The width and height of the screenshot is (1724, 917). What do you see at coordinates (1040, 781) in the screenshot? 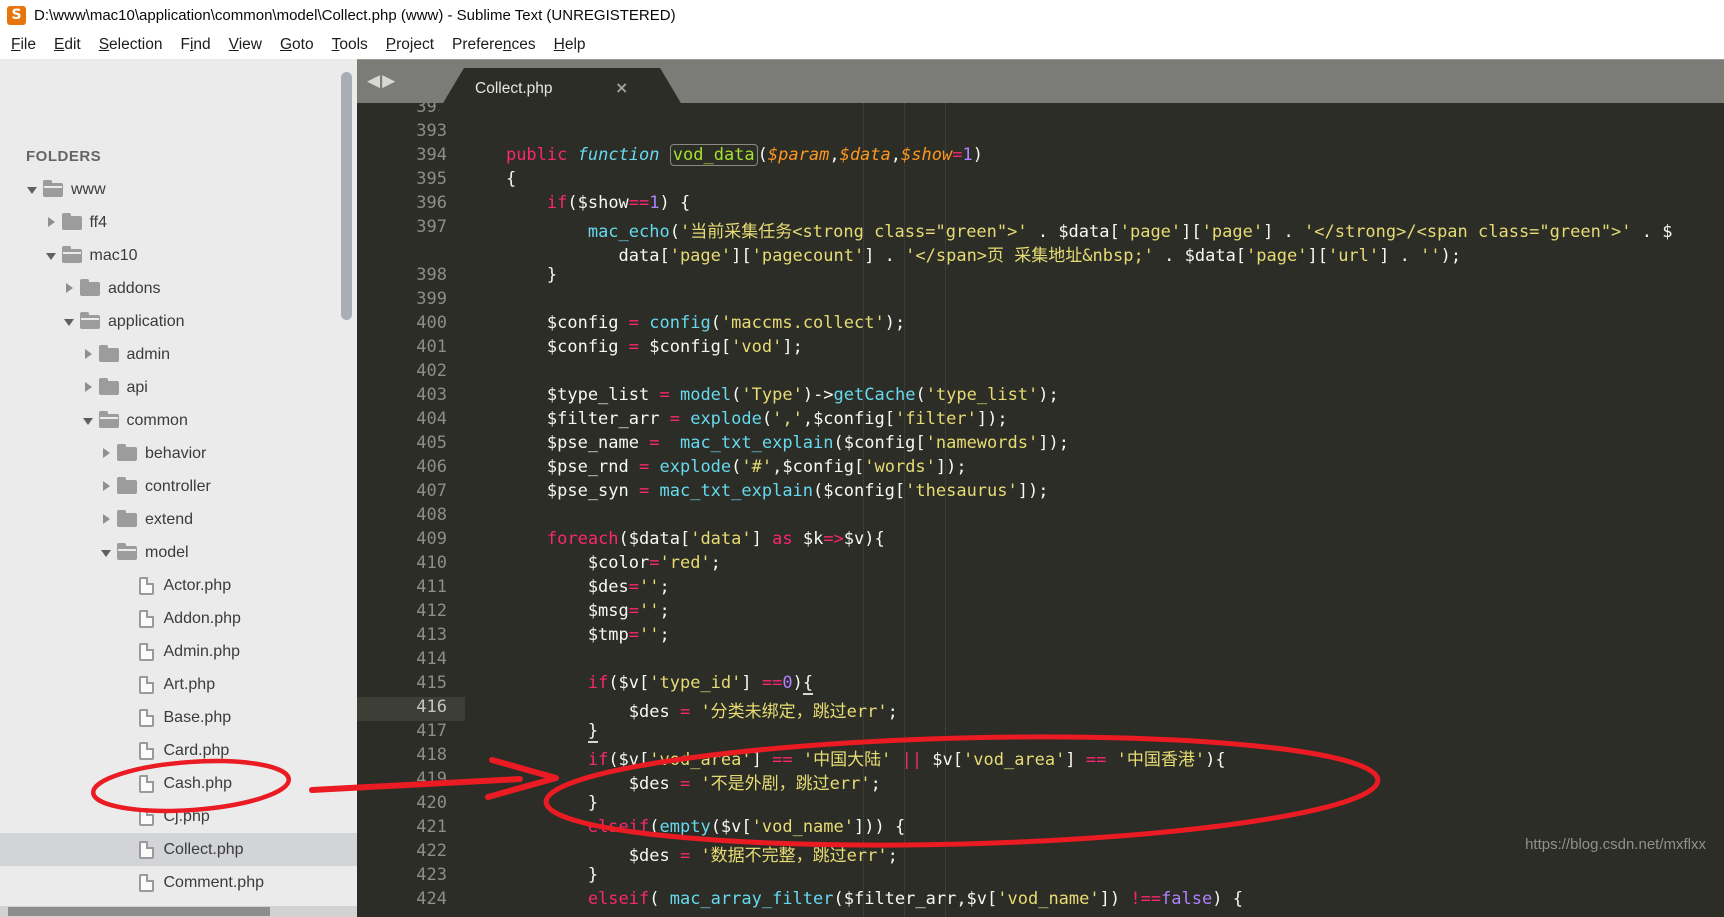
I see `code-line-419: 419 $des = '不是外剧，跳过err';` at bounding box center [1040, 781].